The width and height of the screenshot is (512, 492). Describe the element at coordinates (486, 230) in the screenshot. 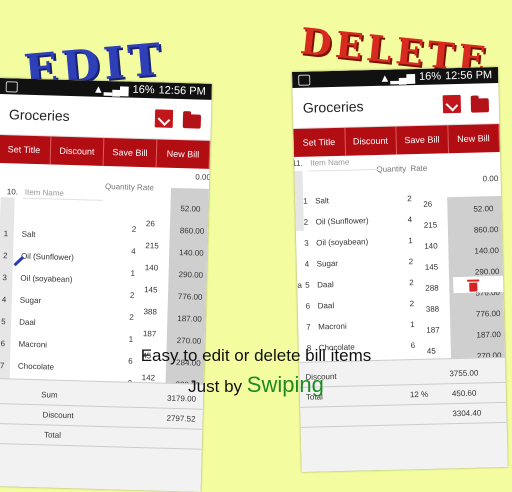

I see `row-amount: 860.00` at that location.